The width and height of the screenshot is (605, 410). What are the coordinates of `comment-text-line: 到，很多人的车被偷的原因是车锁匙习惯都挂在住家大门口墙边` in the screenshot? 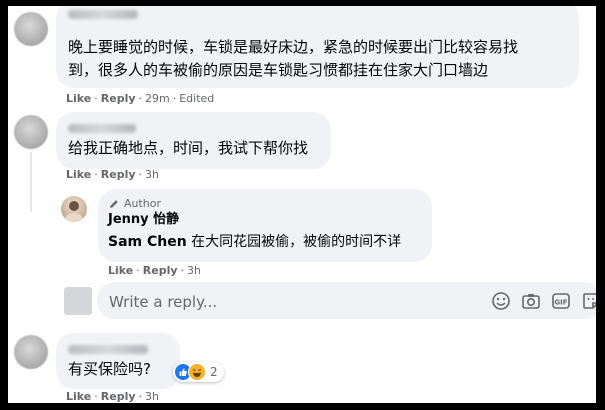 It's located at (278, 70).